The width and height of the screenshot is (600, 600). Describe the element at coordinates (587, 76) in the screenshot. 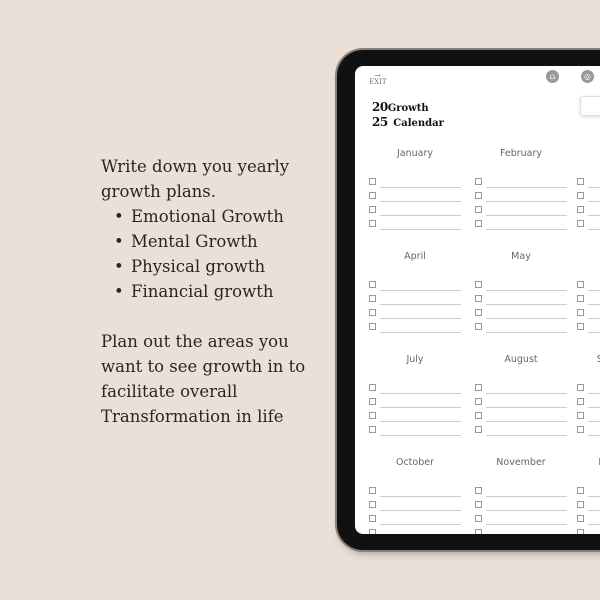

I see `settings-icon: ◎` at that location.